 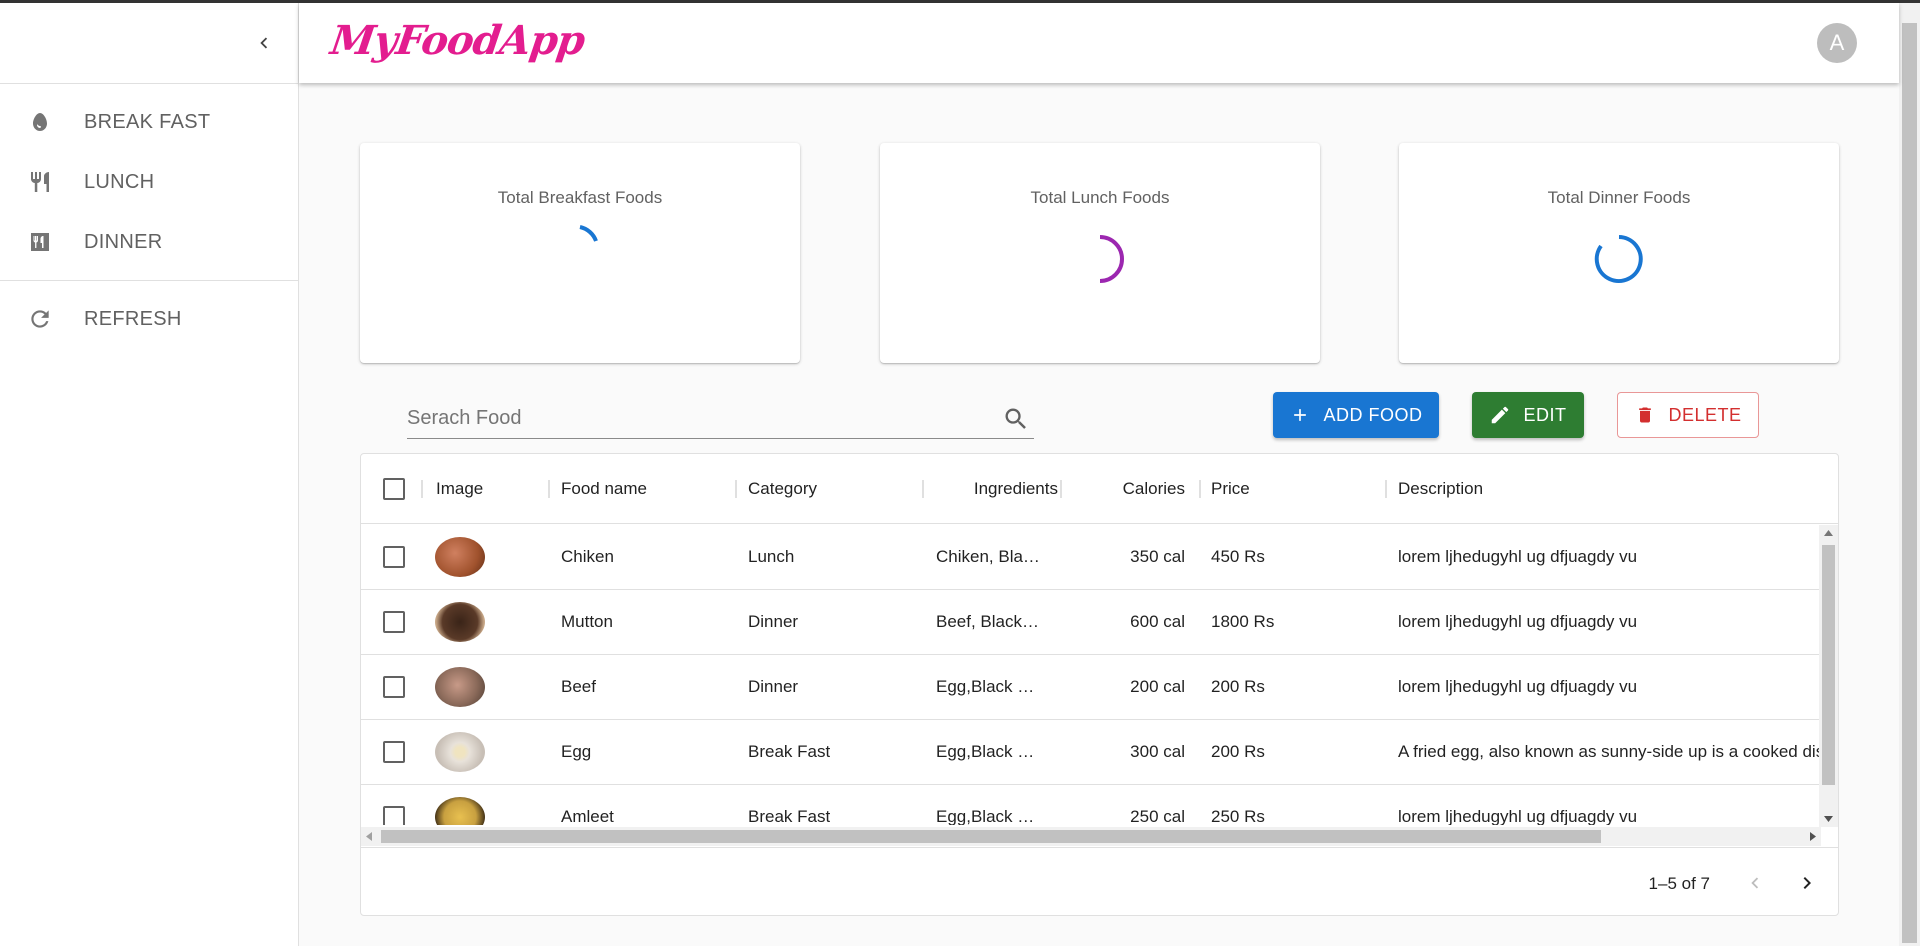 I want to click on delete-label: DELETE, so click(x=1705, y=414).